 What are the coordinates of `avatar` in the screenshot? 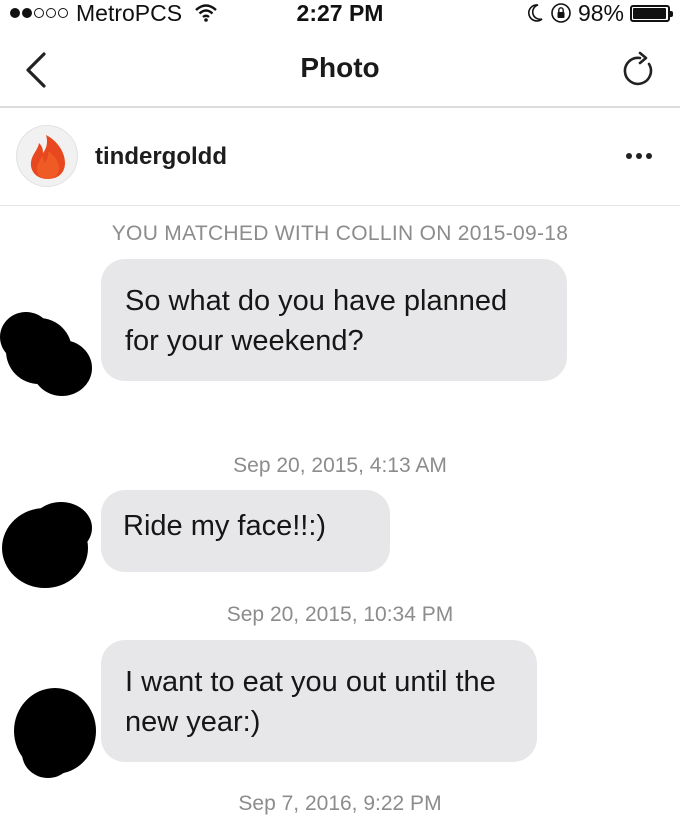 It's located at (47, 156).